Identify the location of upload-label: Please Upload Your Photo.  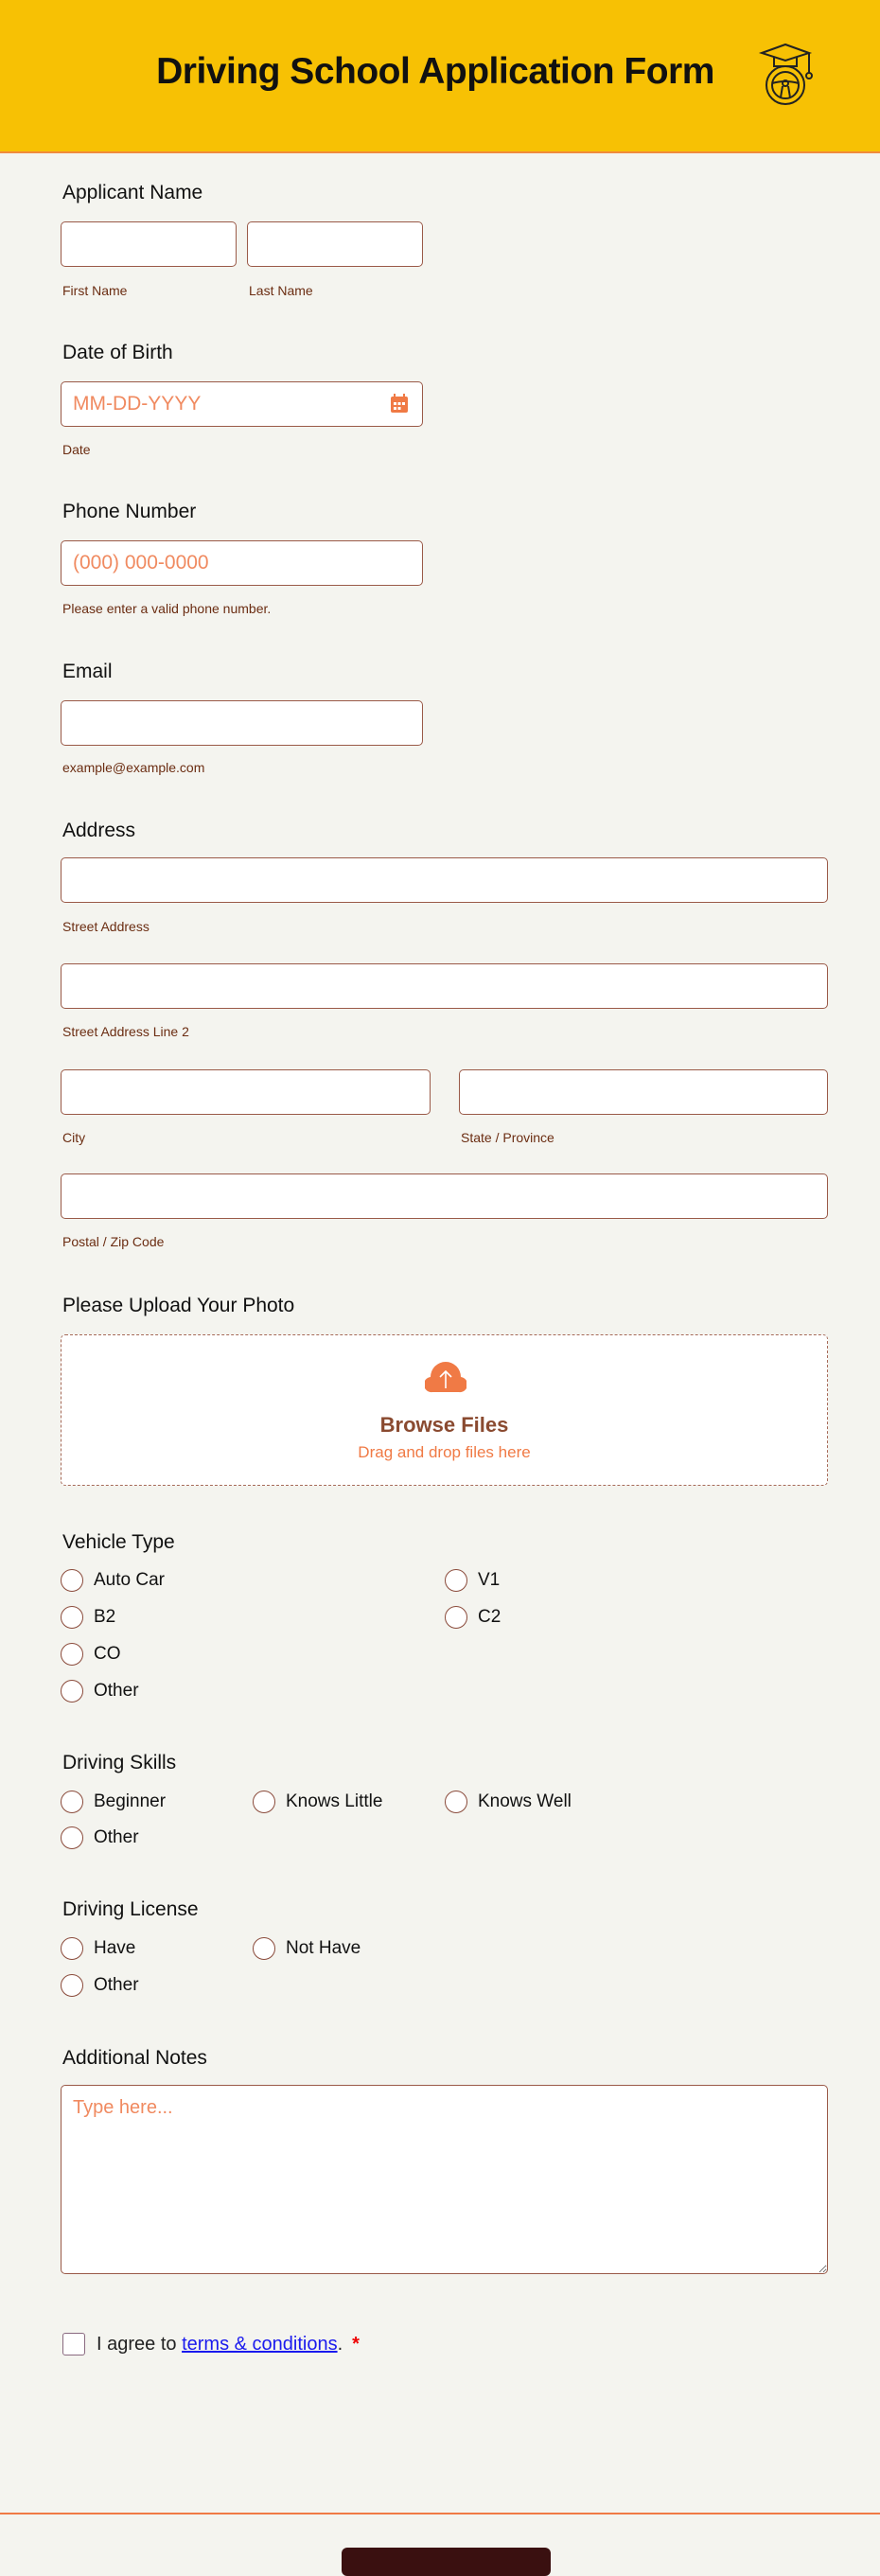
(179, 1305).